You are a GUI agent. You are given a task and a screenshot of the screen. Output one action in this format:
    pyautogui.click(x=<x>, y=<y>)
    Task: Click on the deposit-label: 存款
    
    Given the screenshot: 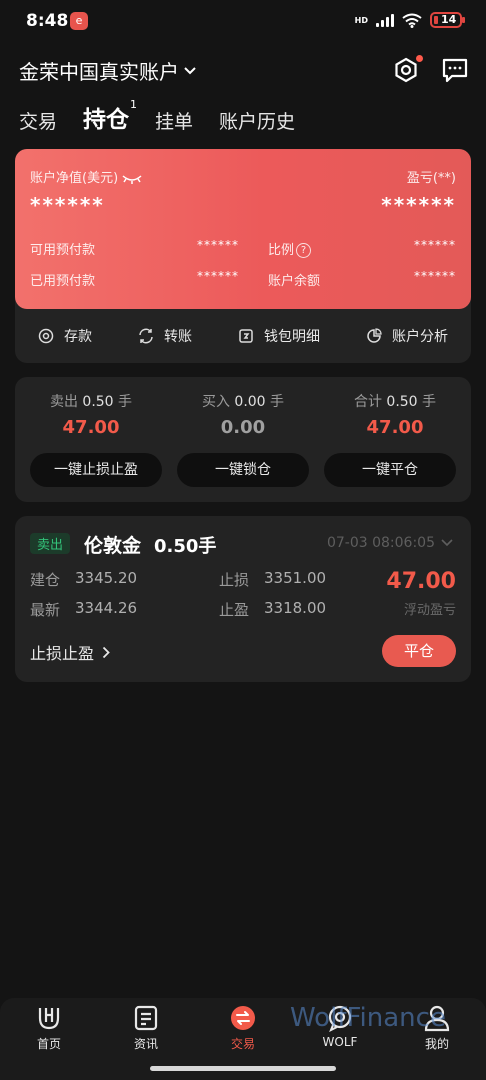 What is the action you would take?
    pyautogui.click(x=78, y=337)
    